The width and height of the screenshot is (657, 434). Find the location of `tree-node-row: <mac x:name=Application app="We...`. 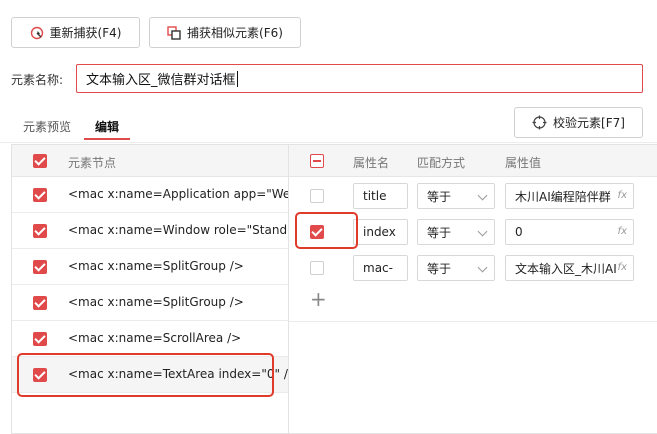

tree-node-row: <mac x:name=Application app="We... is located at coordinates (157, 195).